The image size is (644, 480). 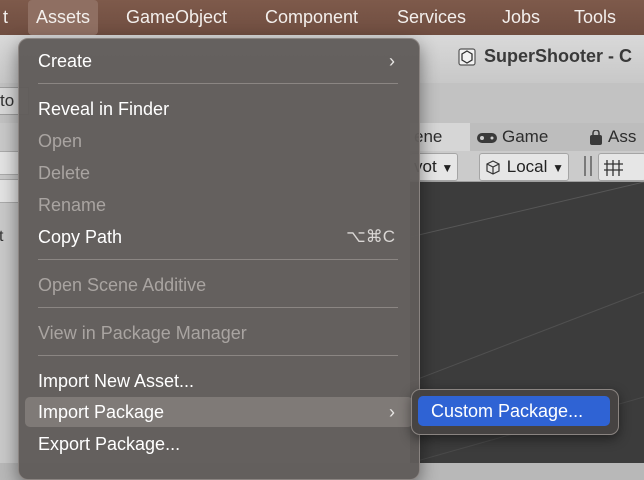 What do you see at coordinates (80, 237) in the screenshot?
I see `menu-item-label: Copy Path` at bounding box center [80, 237].